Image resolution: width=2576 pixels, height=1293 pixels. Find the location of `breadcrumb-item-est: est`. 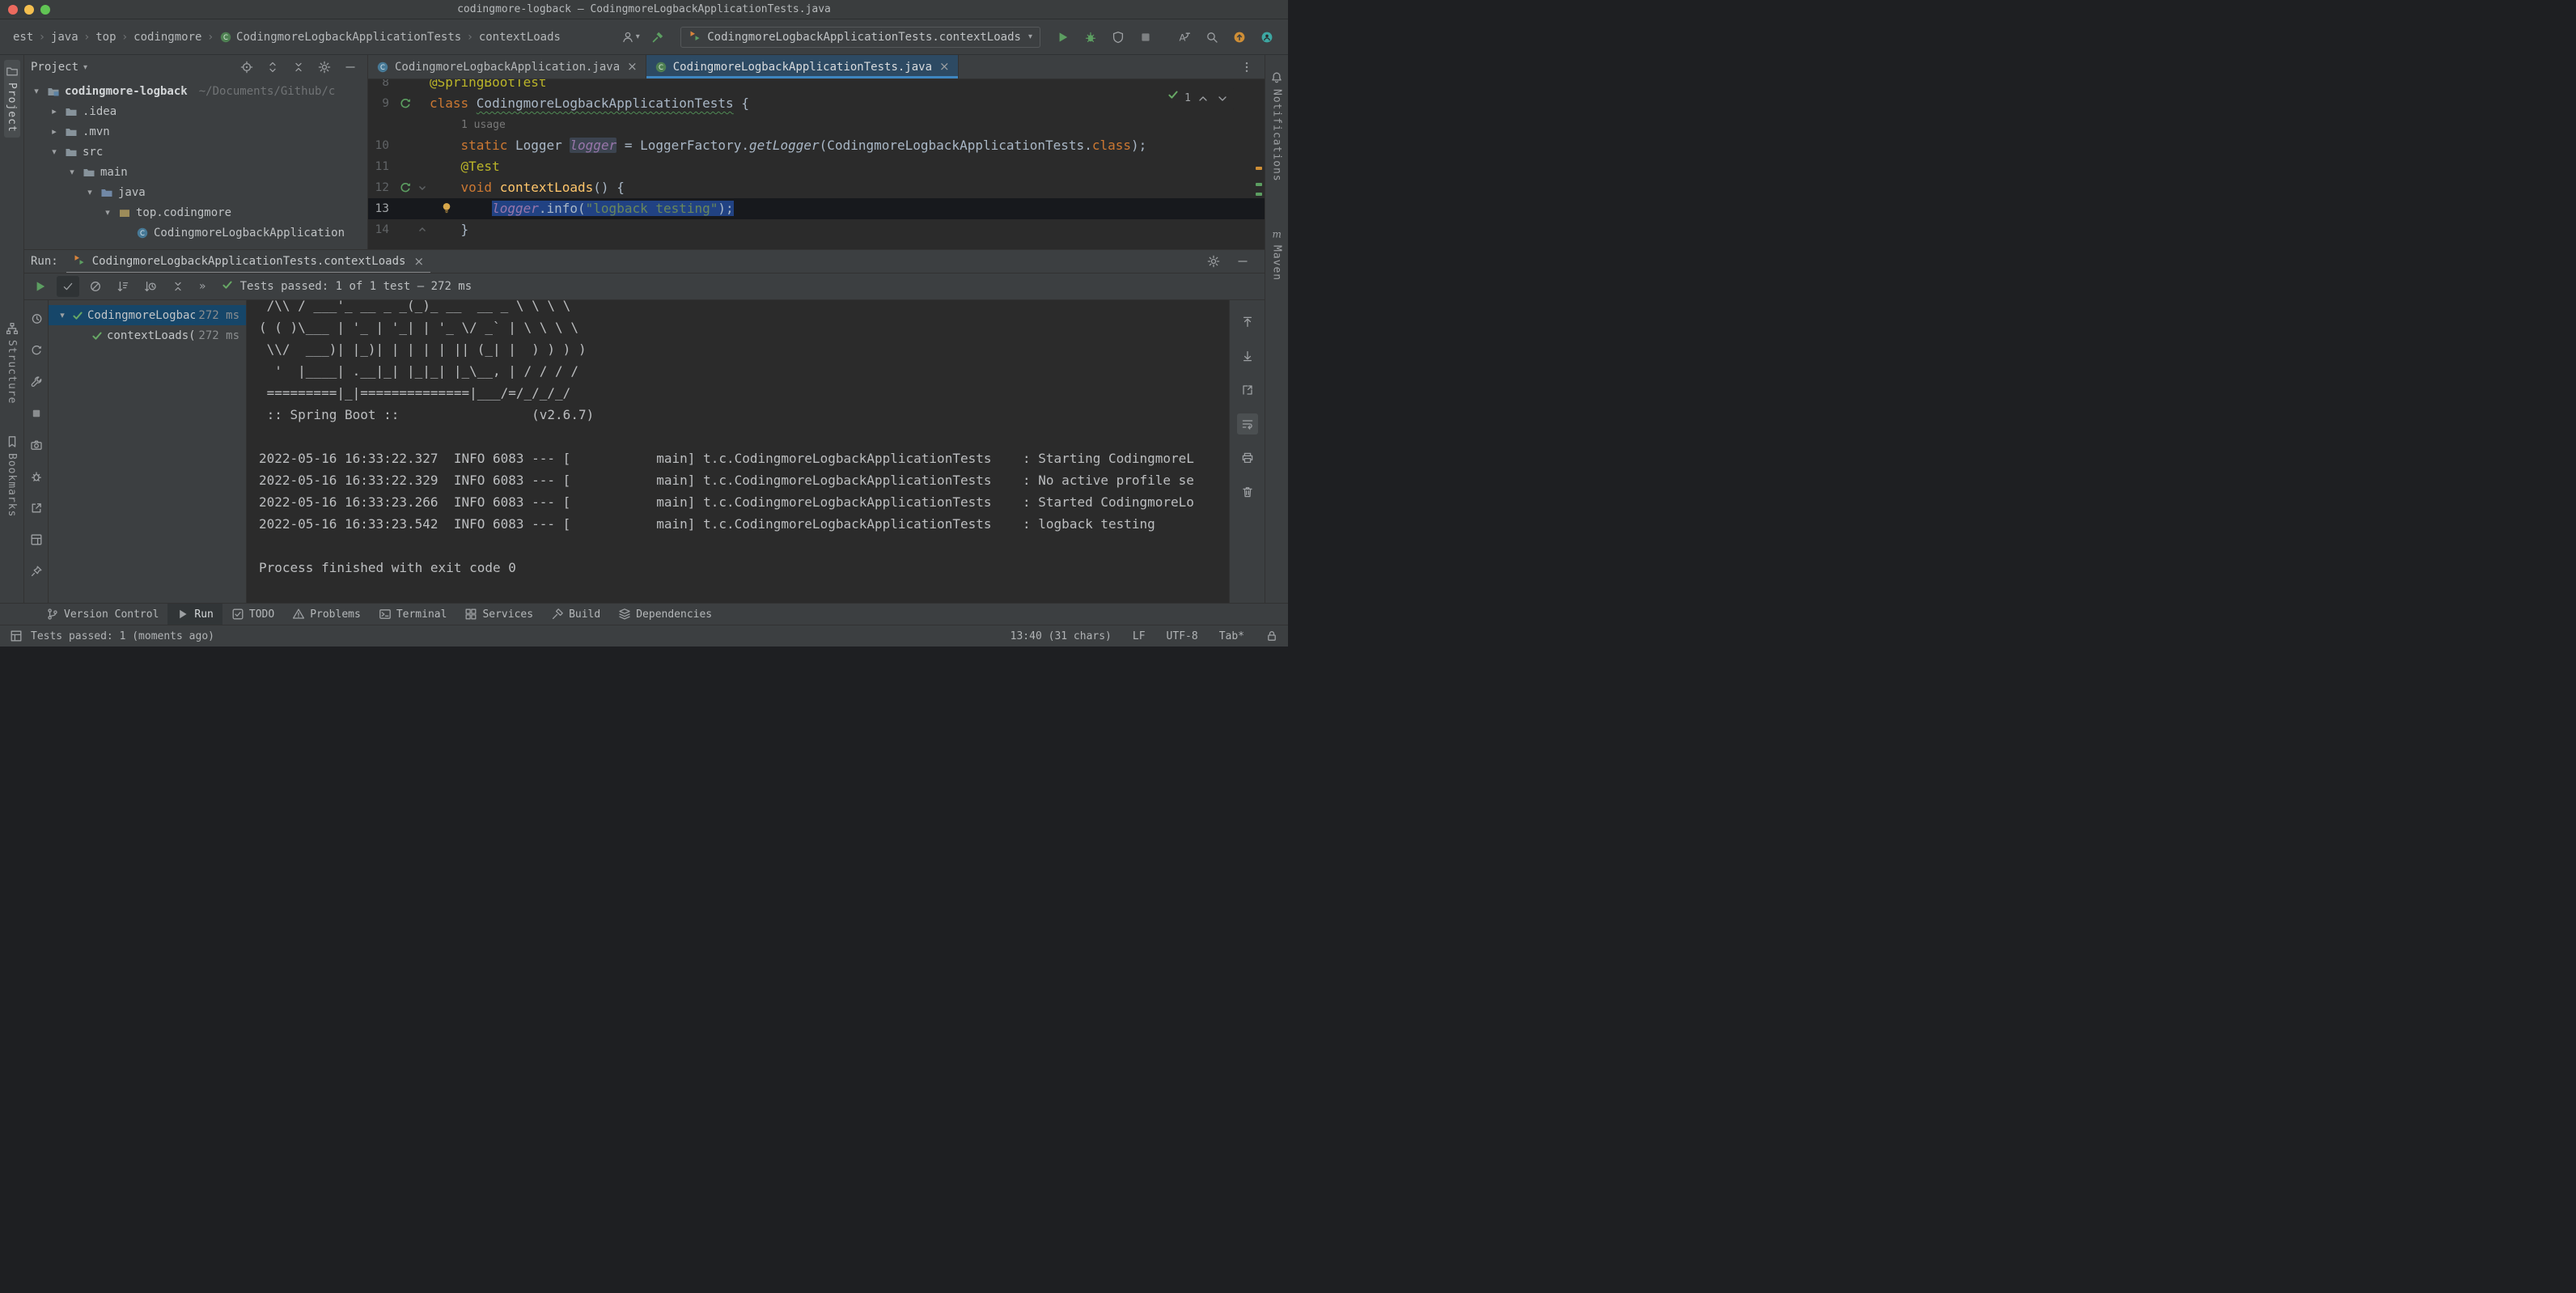

breadcrumb-item-est: est is located at coordinates (23, 37).